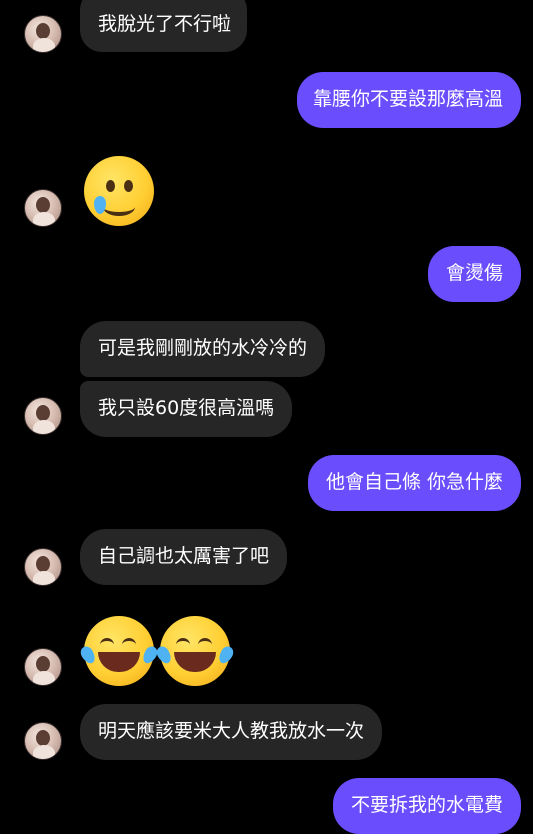 This screenshot has width=533, height=834. I want to click on outgoing-message: 靠腰你不要設那麼高溫, so click(408, 100).